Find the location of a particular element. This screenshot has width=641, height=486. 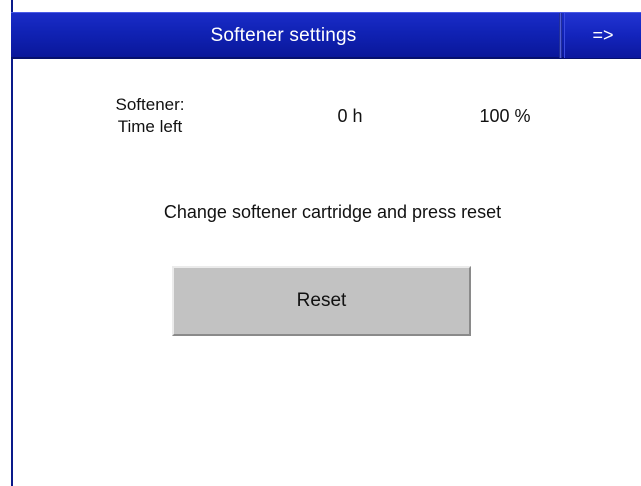

header-divider is located at coordinates (560, 35).